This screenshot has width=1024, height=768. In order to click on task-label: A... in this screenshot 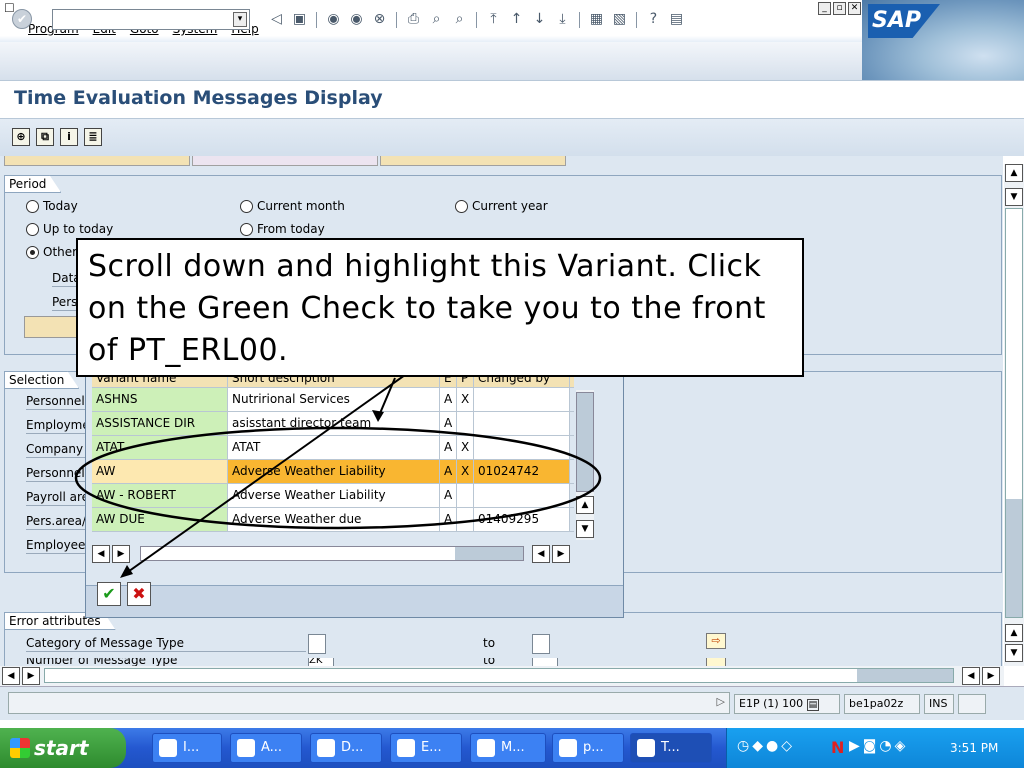, I will do `click(272, 747)`.